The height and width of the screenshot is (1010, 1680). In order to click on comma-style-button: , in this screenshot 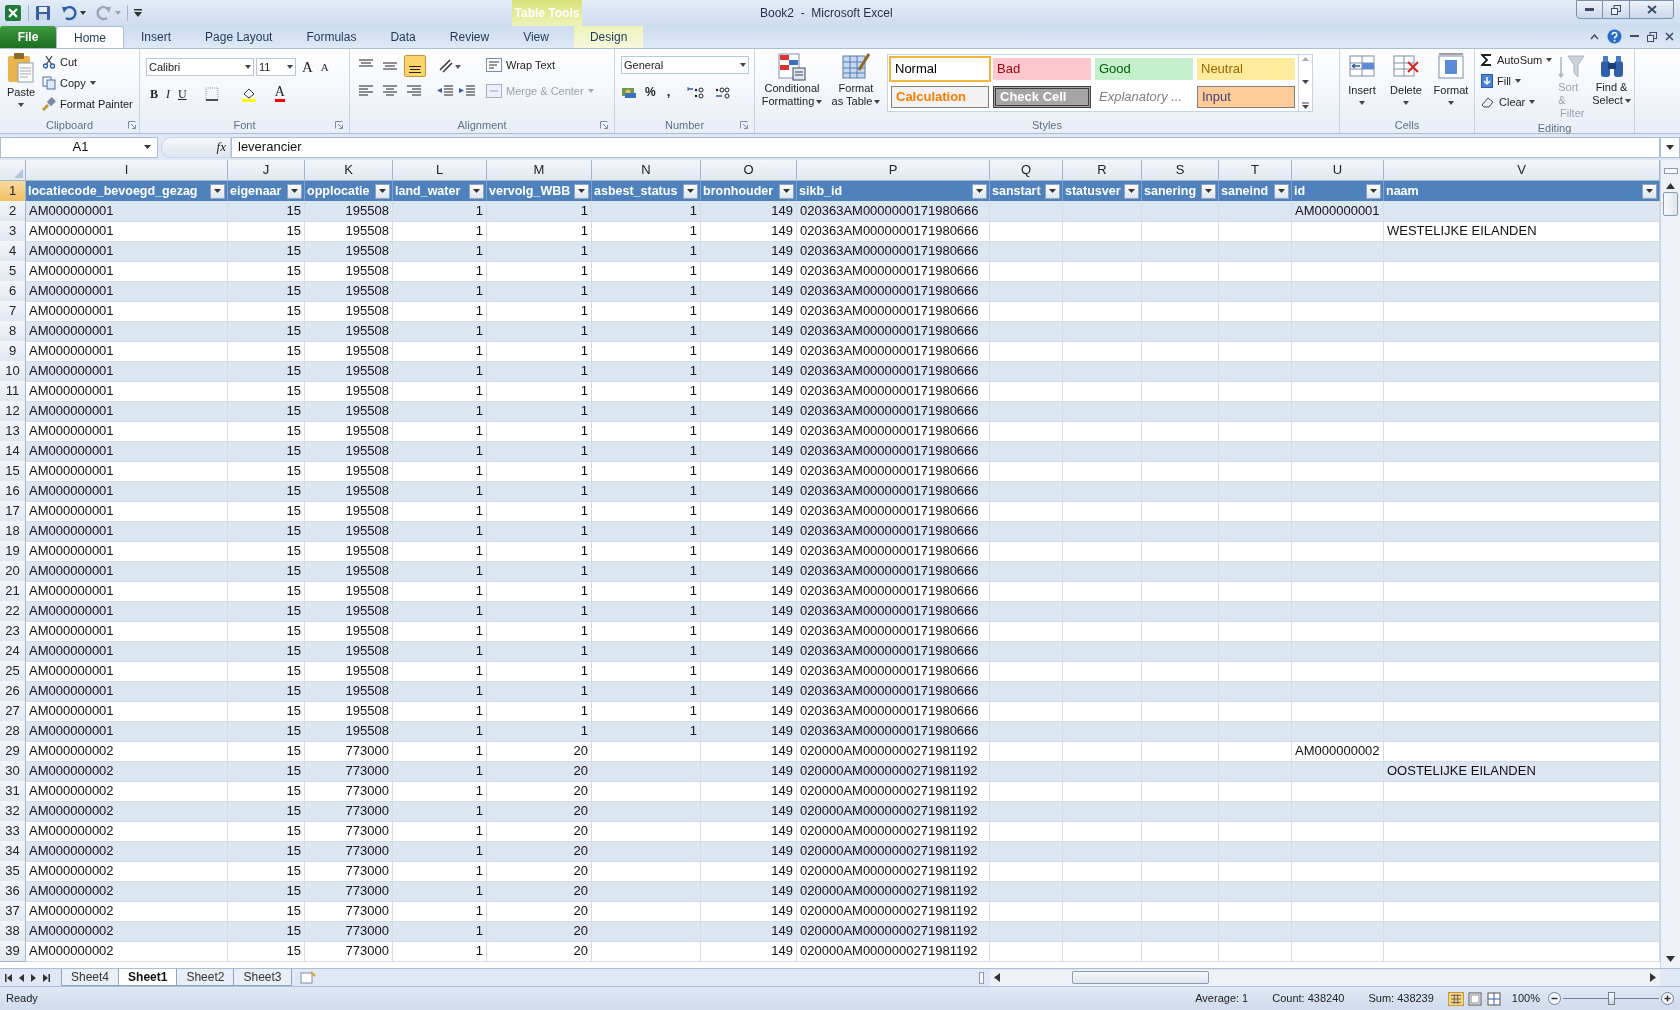, I will do `click(668, 92)`.